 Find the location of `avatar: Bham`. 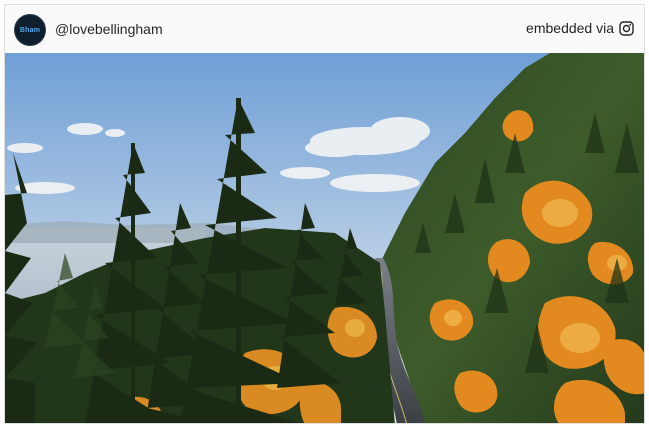

avatar: Bham is located at coordinates (30, 30).